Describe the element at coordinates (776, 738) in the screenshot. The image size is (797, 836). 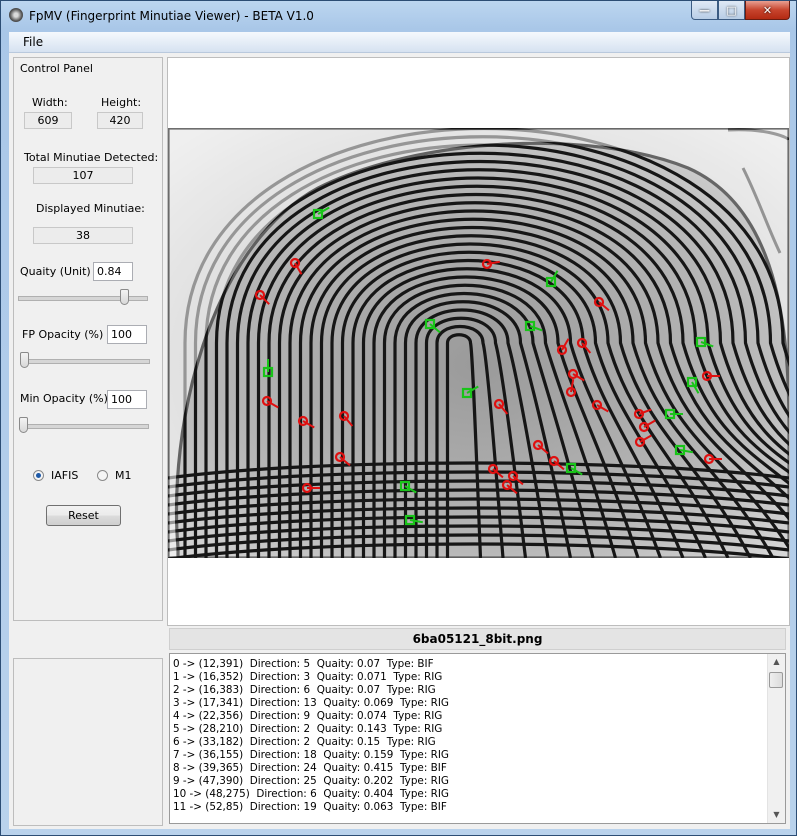
I see `list-scrollbar: ▲ ▼` at that location.